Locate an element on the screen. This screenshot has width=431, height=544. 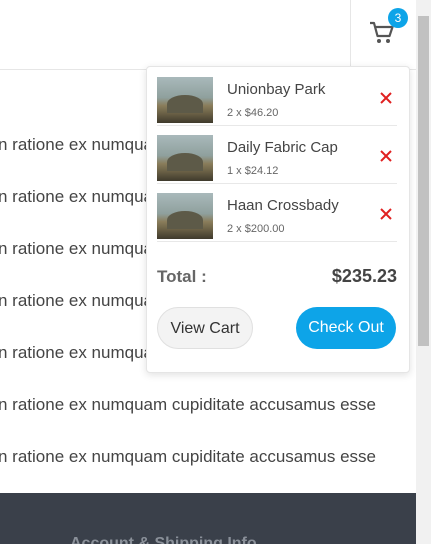
site-header: 3 is located at coordinates (208, 35).